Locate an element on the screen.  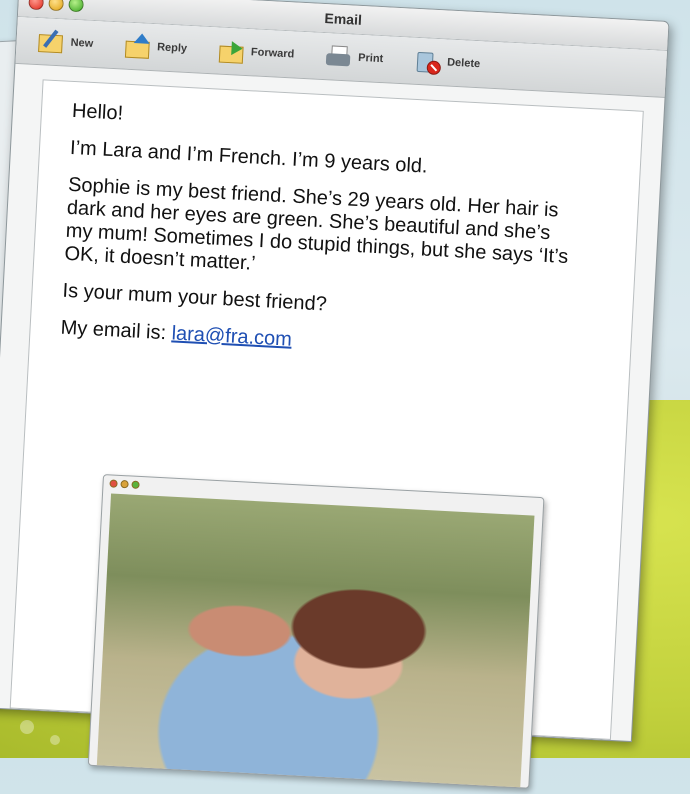
delete-icon is located at coordinates (427, 62).